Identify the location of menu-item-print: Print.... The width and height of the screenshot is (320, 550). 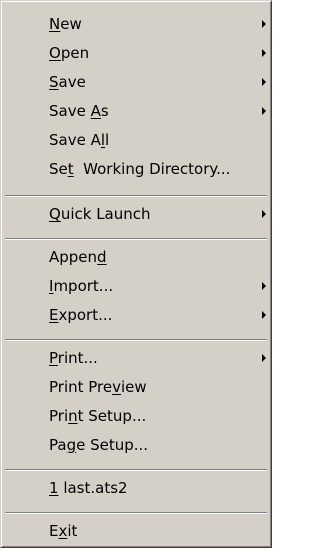
(136, 358).